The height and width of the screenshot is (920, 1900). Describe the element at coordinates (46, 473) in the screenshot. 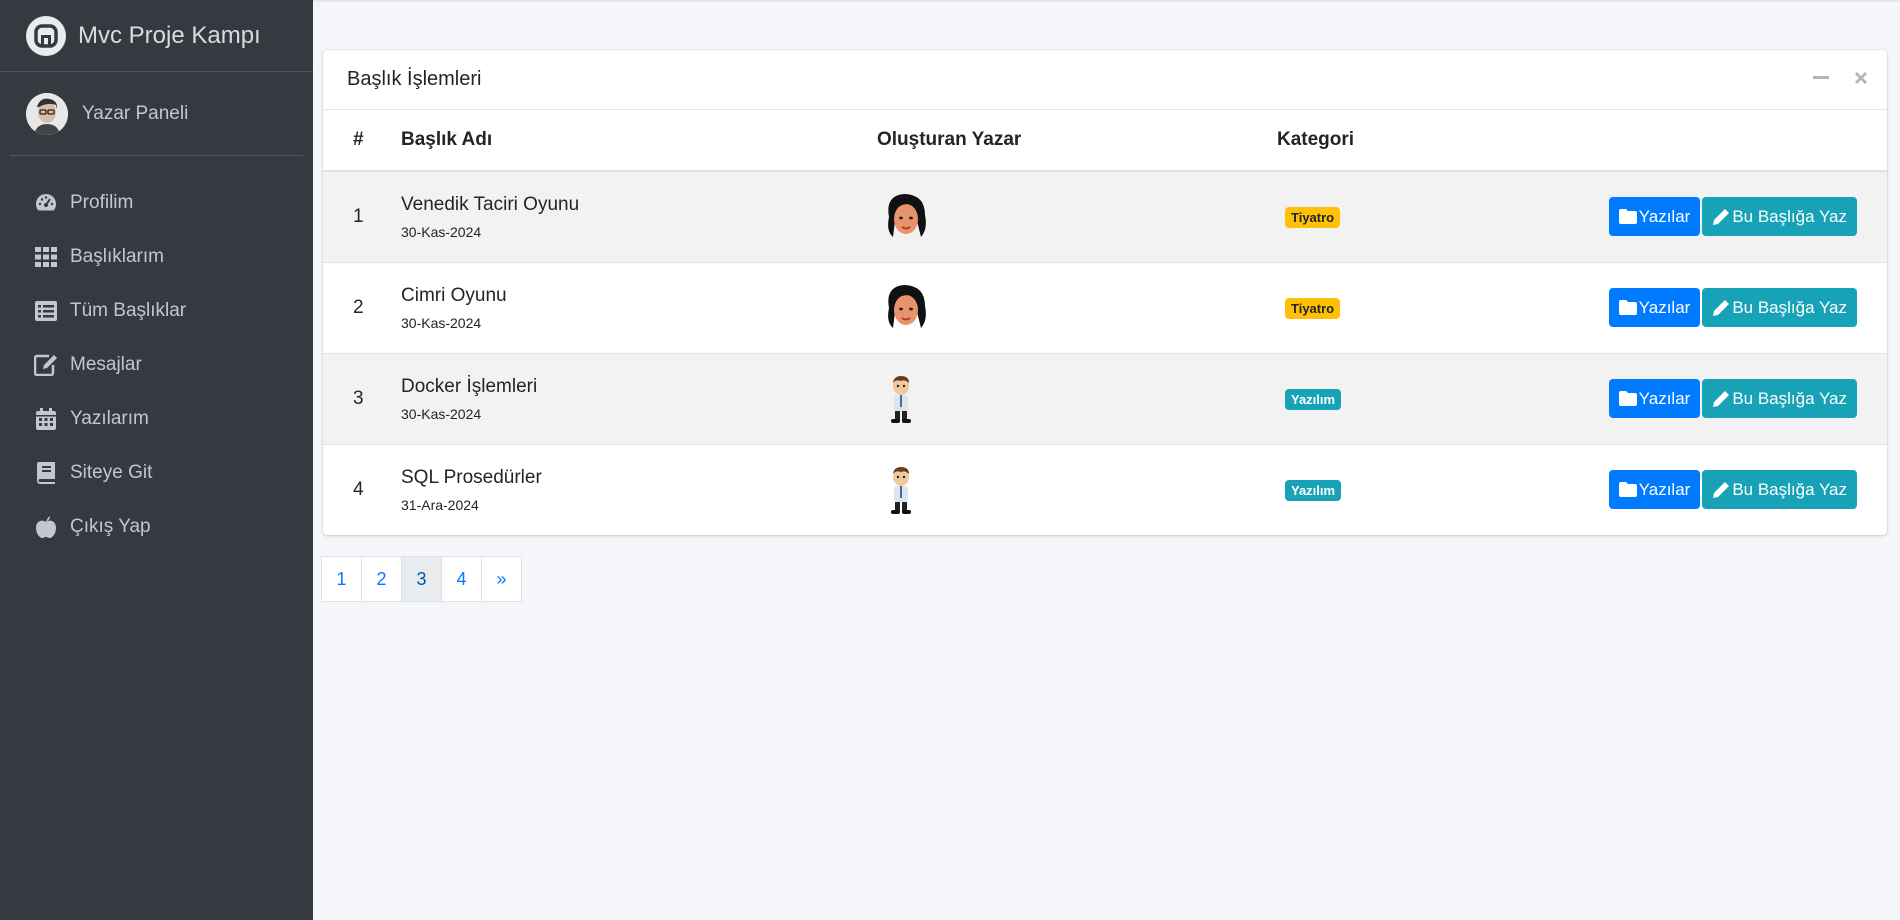

I see `book-icon` at that location.